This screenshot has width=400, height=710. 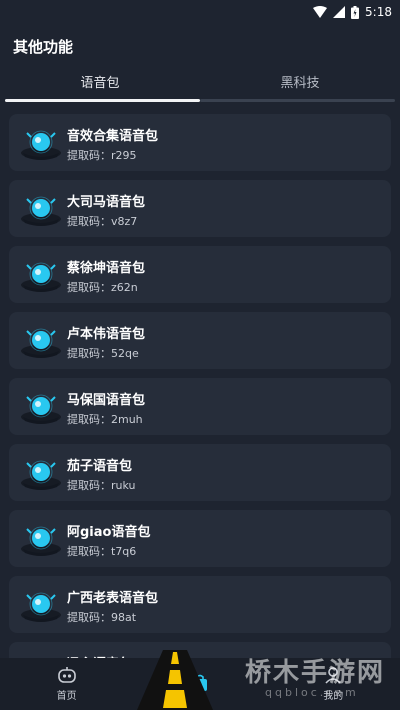 What do you see at coordinates (102, 100) in the screenshot?
I see `tab-indicator` at bounding box center [102, 100].